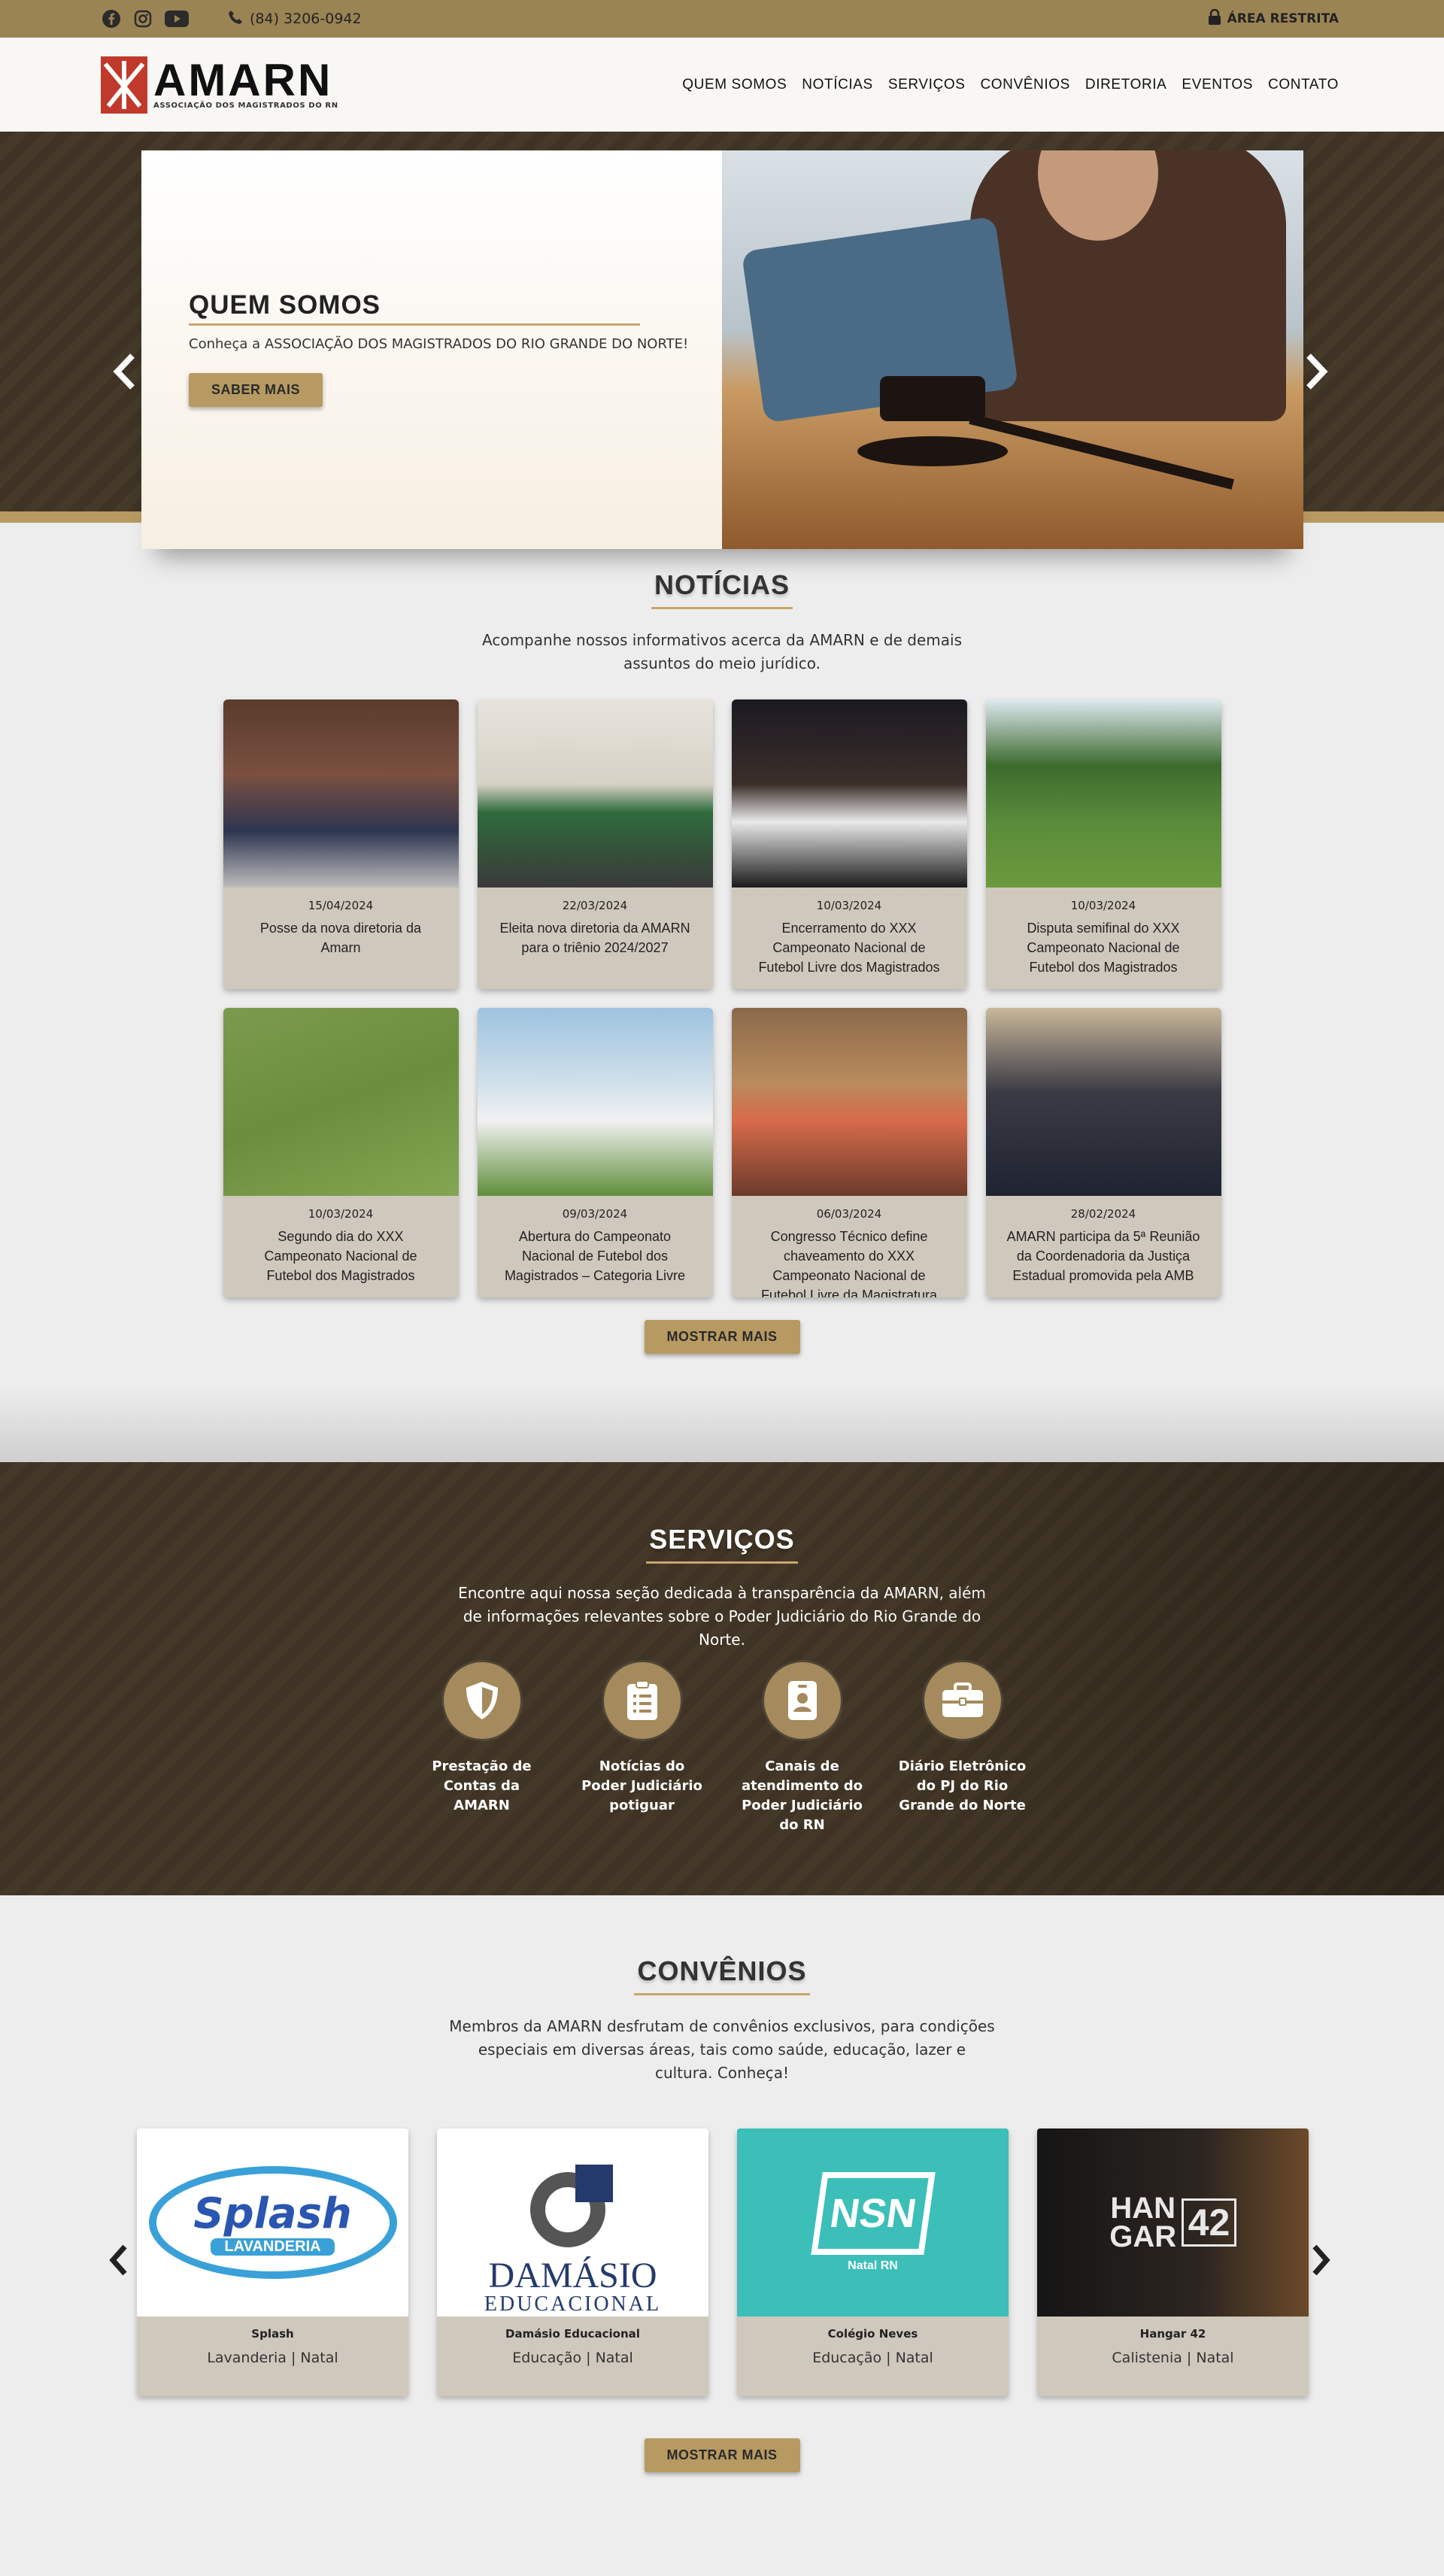 This screenshot has height=2576, width=1444. Describe the element at coordinates (1143, 2222) in the screenshot. I see `hangar-logo-text: HAN GAR` at that location.